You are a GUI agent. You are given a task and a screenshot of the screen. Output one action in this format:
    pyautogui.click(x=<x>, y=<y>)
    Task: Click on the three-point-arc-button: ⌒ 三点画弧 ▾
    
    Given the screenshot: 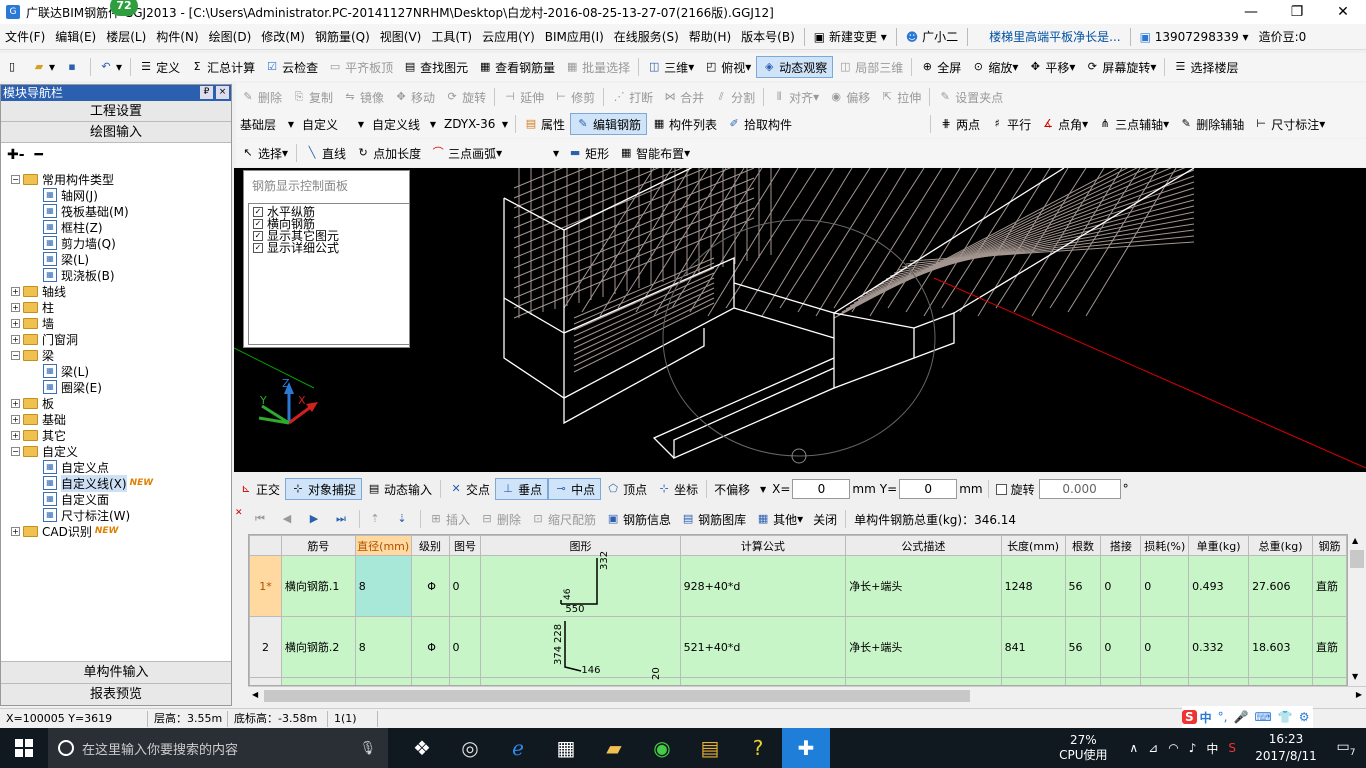 What is the action you would take?
    pyautogui.click(x=466, y=153)
    